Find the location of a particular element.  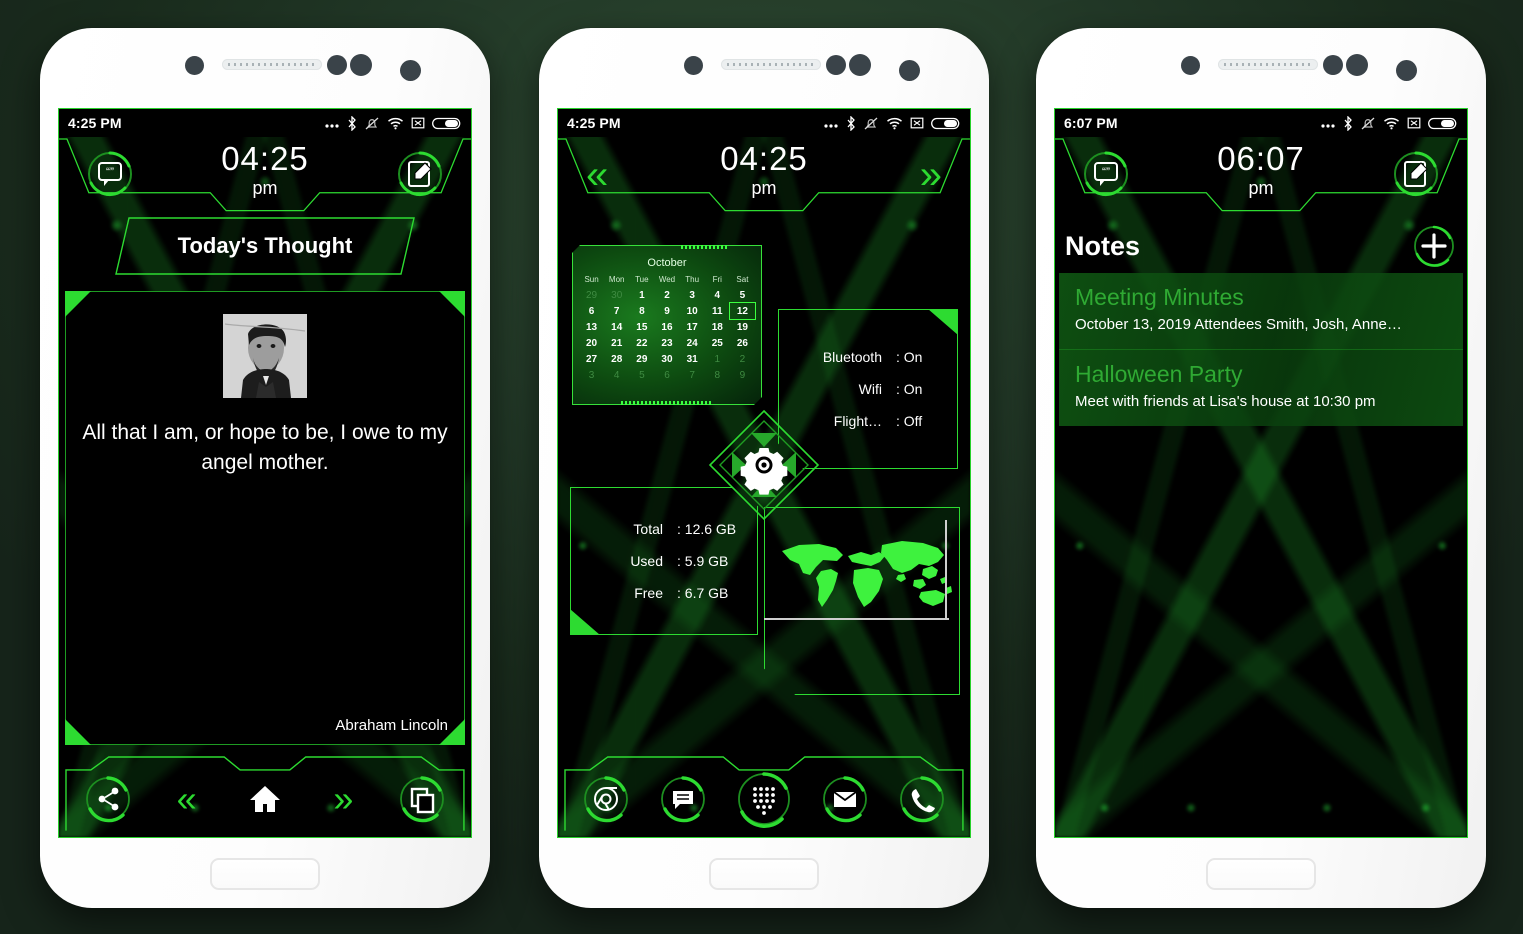

calendar-day: 16 is located at coordinates (666, 327).